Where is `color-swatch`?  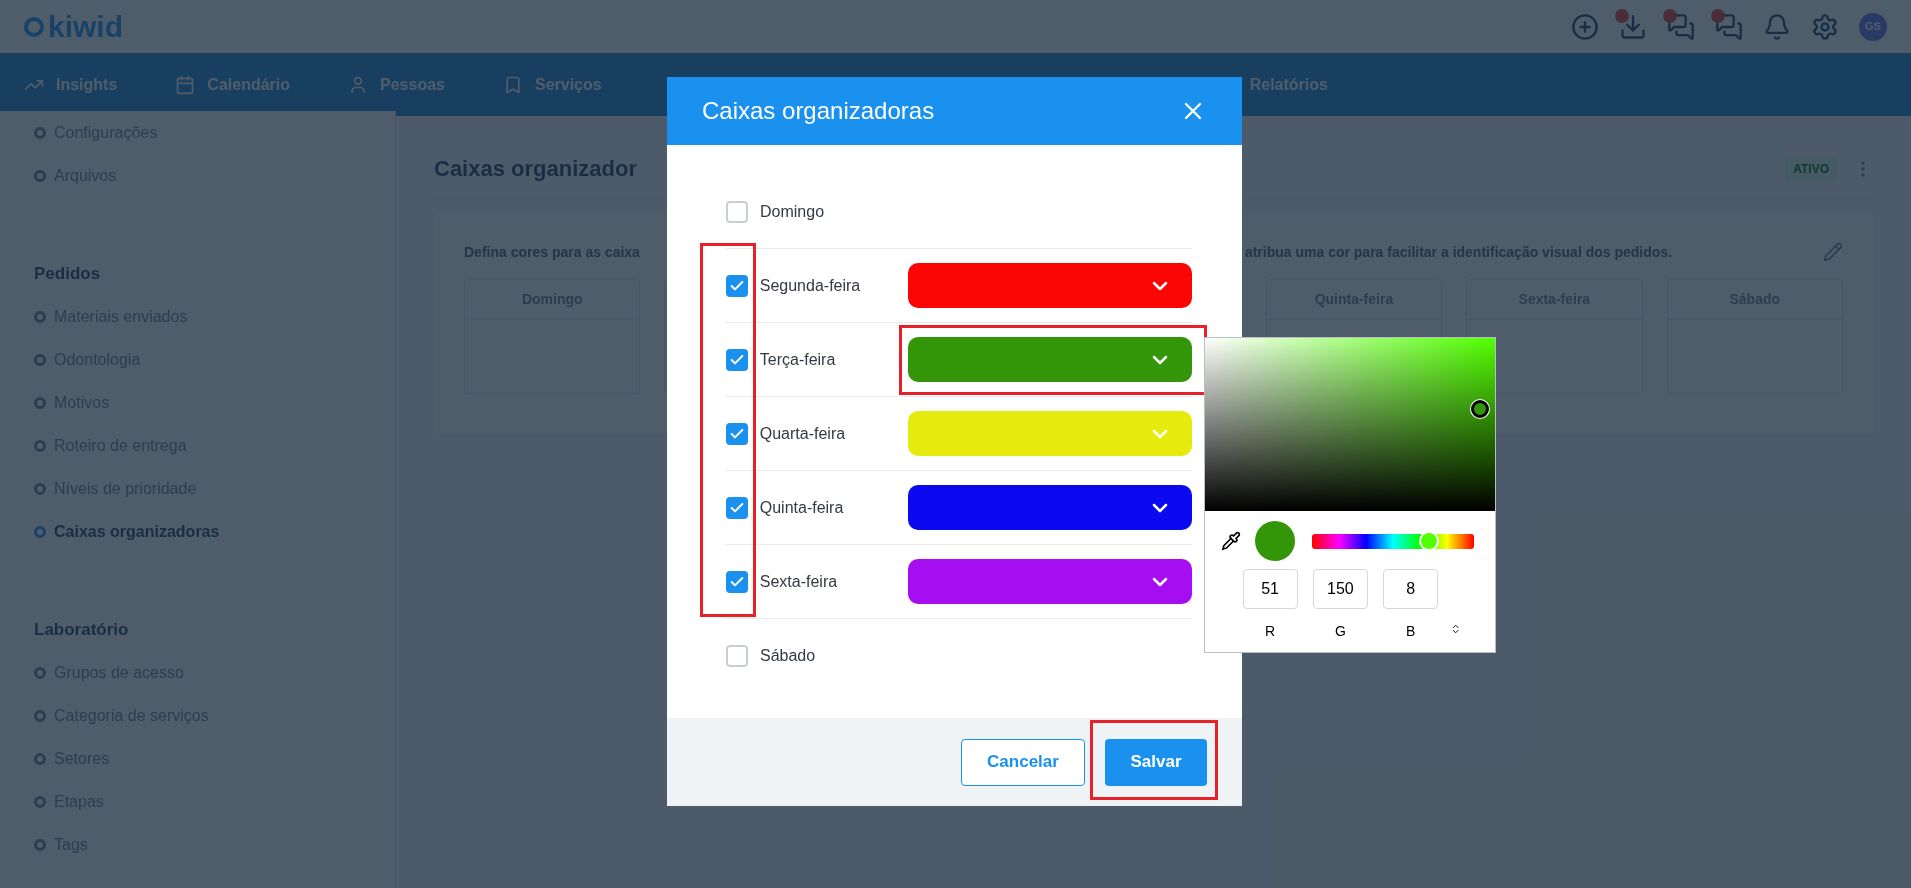 color-swatch is located at coordinates (1275, 541).